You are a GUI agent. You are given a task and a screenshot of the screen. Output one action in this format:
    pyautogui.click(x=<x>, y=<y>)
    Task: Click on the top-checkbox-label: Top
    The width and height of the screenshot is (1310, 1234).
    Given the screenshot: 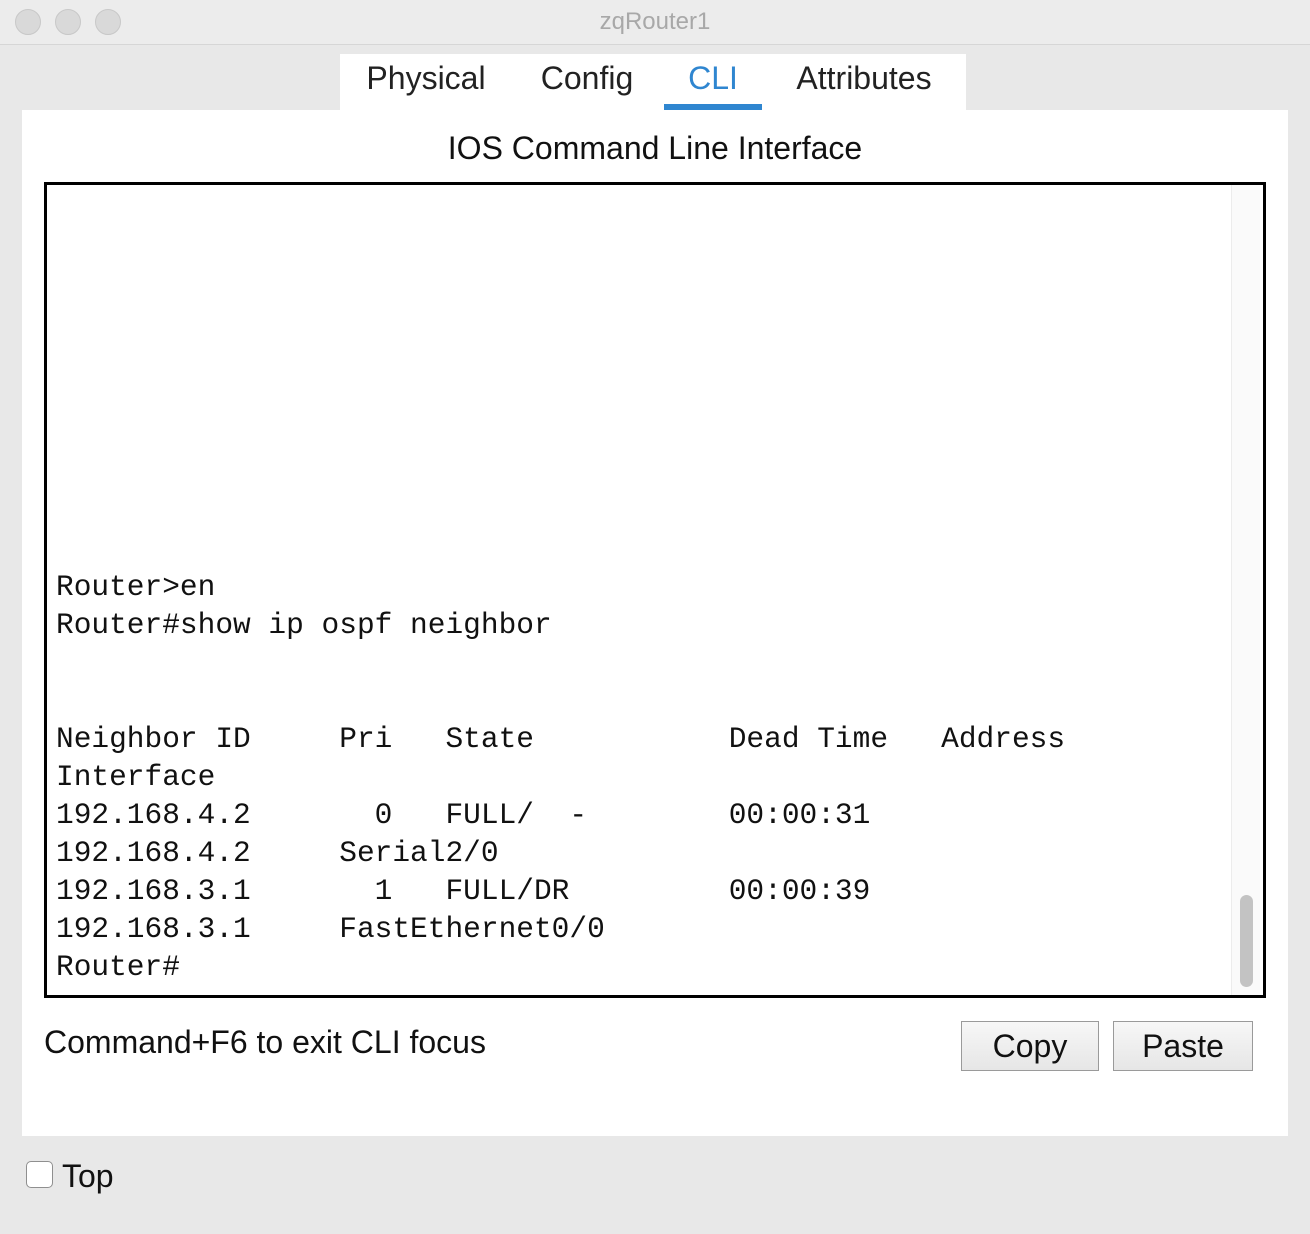 What is the action you would take?
    pyautogui.click(x=88, y=1176)
    